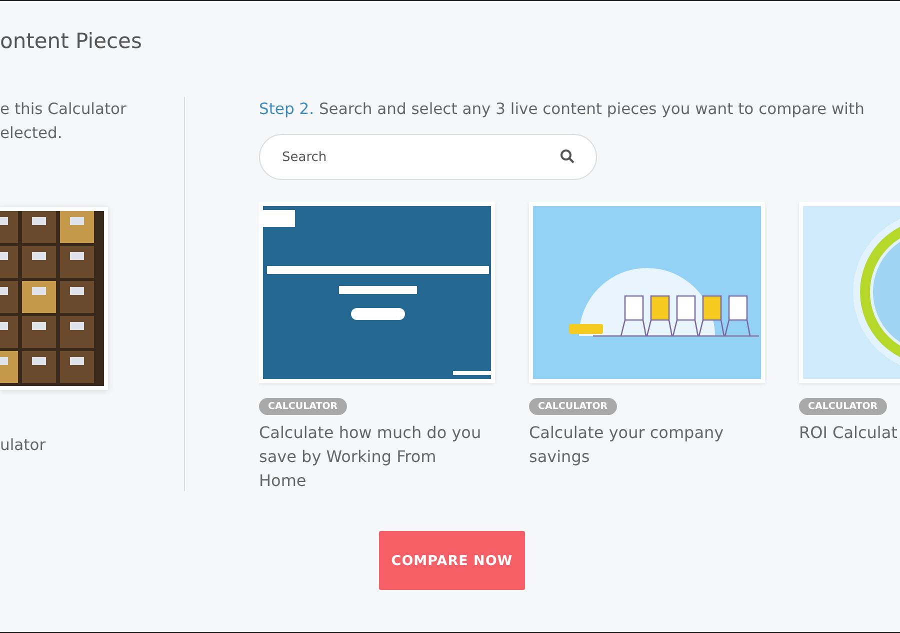 The image size is (900, 633). Describe the element at coordinates (71, 42) in the screenshot. I see `page-title: ontent Pieces` at that location.